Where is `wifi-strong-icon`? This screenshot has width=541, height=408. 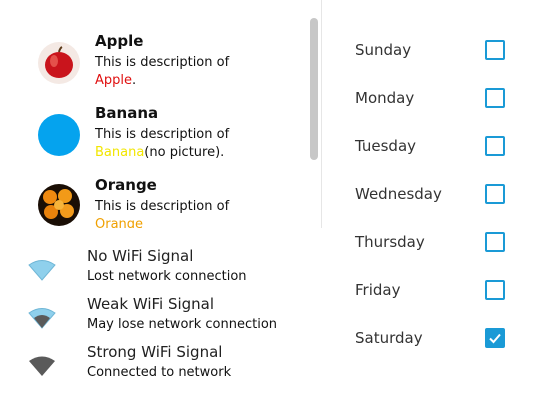 wifi-strong-icon is located at coordinates (42, 366).